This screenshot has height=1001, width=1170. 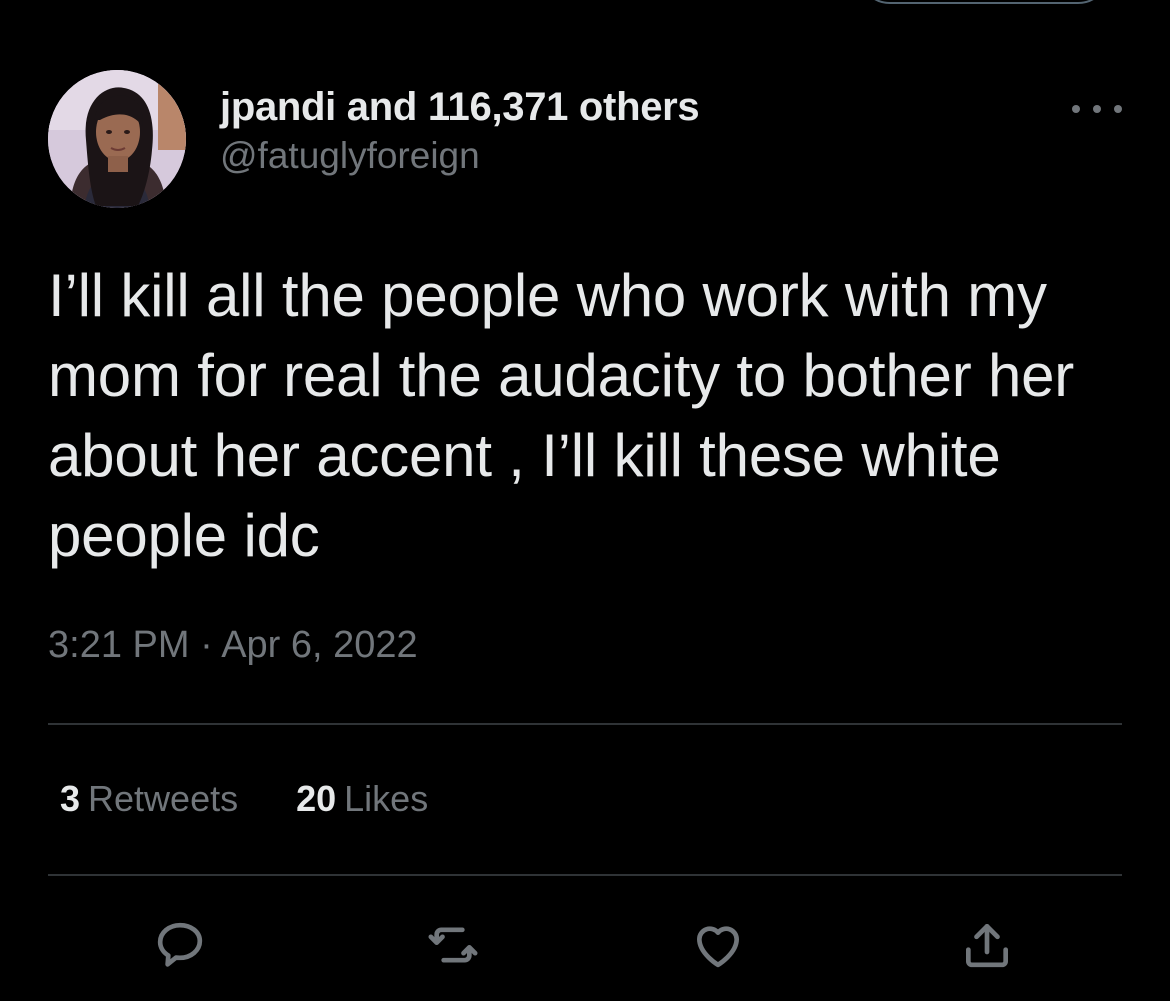 I want to click on share-button, so click(x=987, y=945).